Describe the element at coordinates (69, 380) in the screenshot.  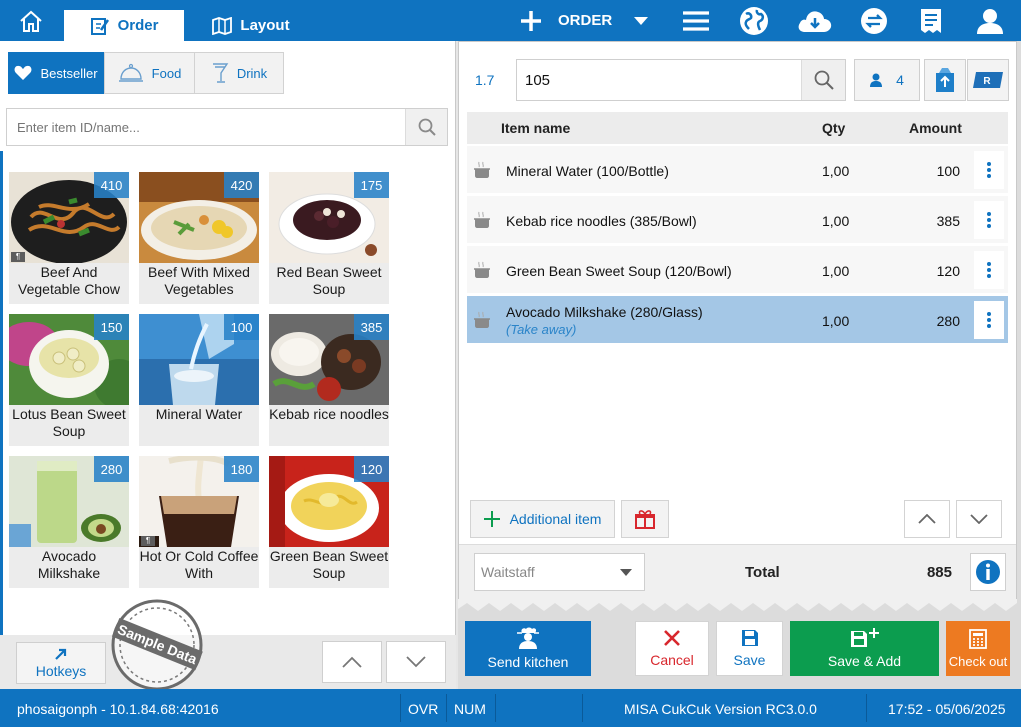
I see `menu-item: 150 Lotus Bean Sweet Soup` at that location.